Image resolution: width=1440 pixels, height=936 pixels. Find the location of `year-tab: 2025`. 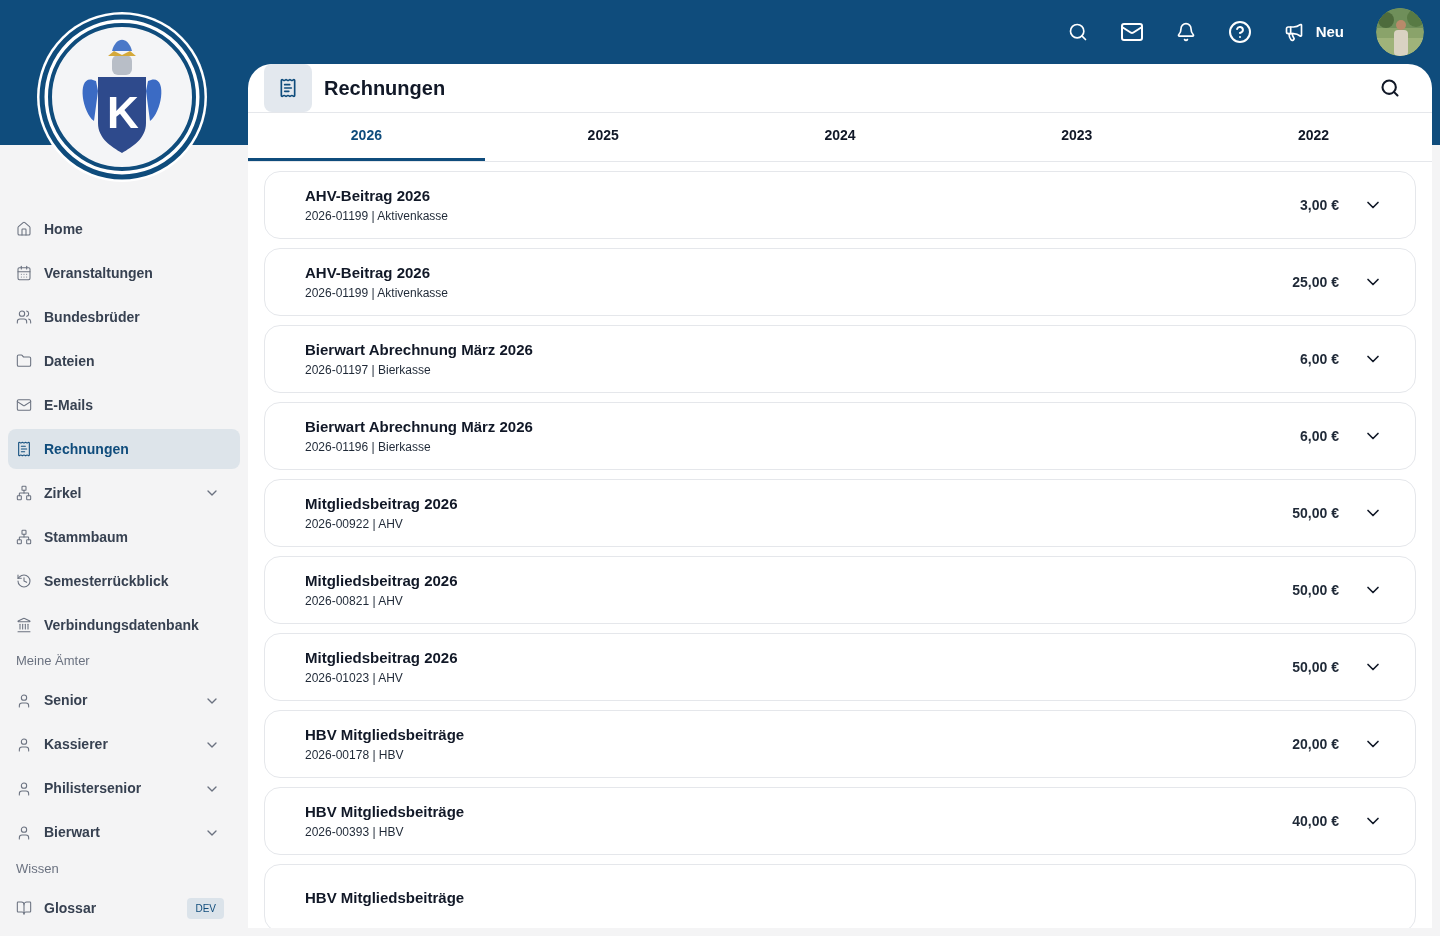

year-tab: 2025 is located at coordinates (603, 137).